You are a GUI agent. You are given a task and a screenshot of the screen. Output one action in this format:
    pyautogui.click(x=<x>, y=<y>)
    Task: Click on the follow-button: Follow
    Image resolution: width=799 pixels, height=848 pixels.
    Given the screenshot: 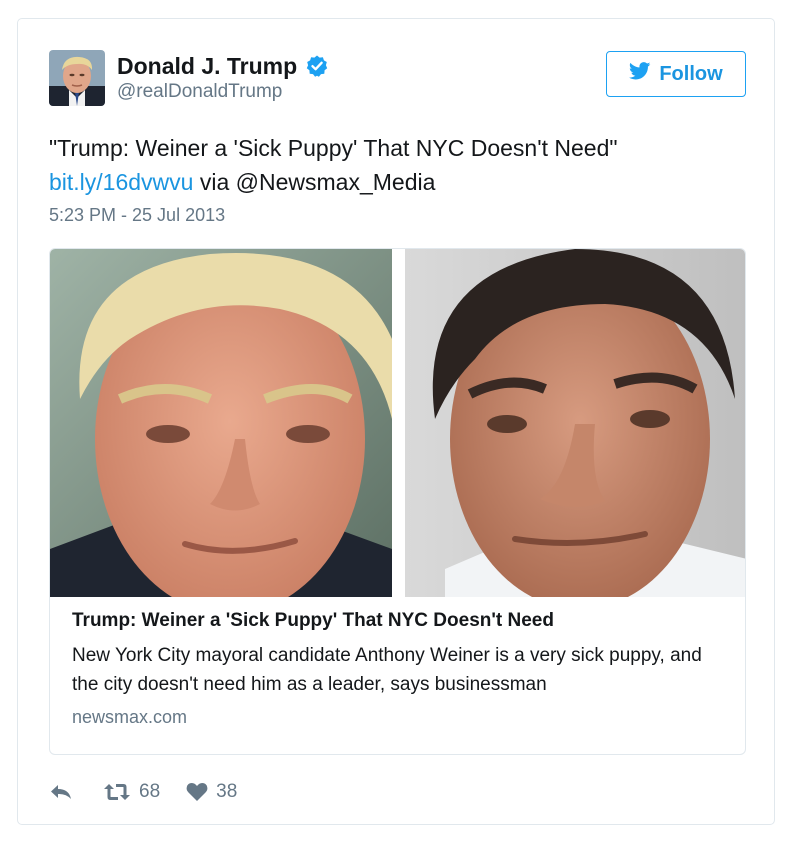 What is the action you would take?
    pyautogui.click(x=676, y=74)
    